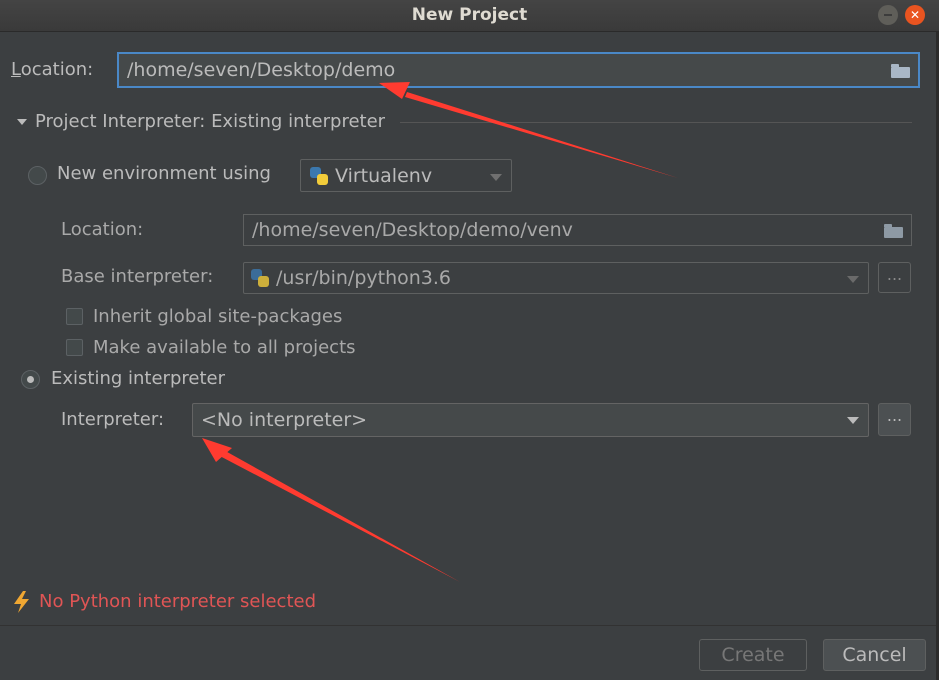 The width and height of the screenshot is (939, 680). Describe the element at coordinates (331, 510) in the screenshot. I see `annotation-arrow-interpreter` at that location.